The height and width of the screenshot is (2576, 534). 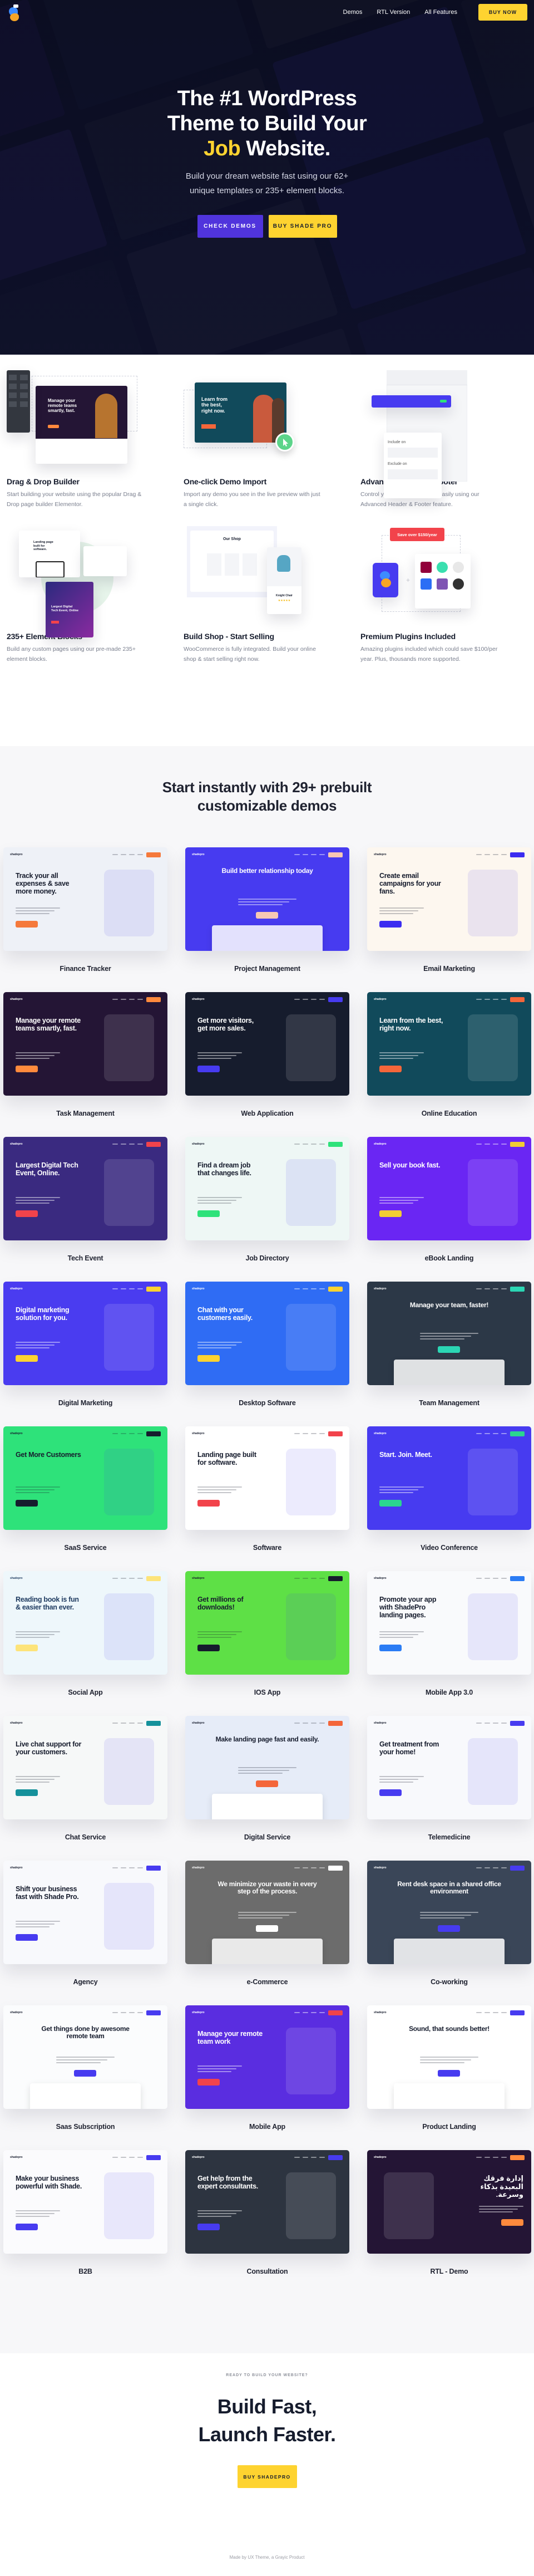 I want to click on demo-thumbnail: shadepro Learn from the best, right now., so click(x=449, y=1044).